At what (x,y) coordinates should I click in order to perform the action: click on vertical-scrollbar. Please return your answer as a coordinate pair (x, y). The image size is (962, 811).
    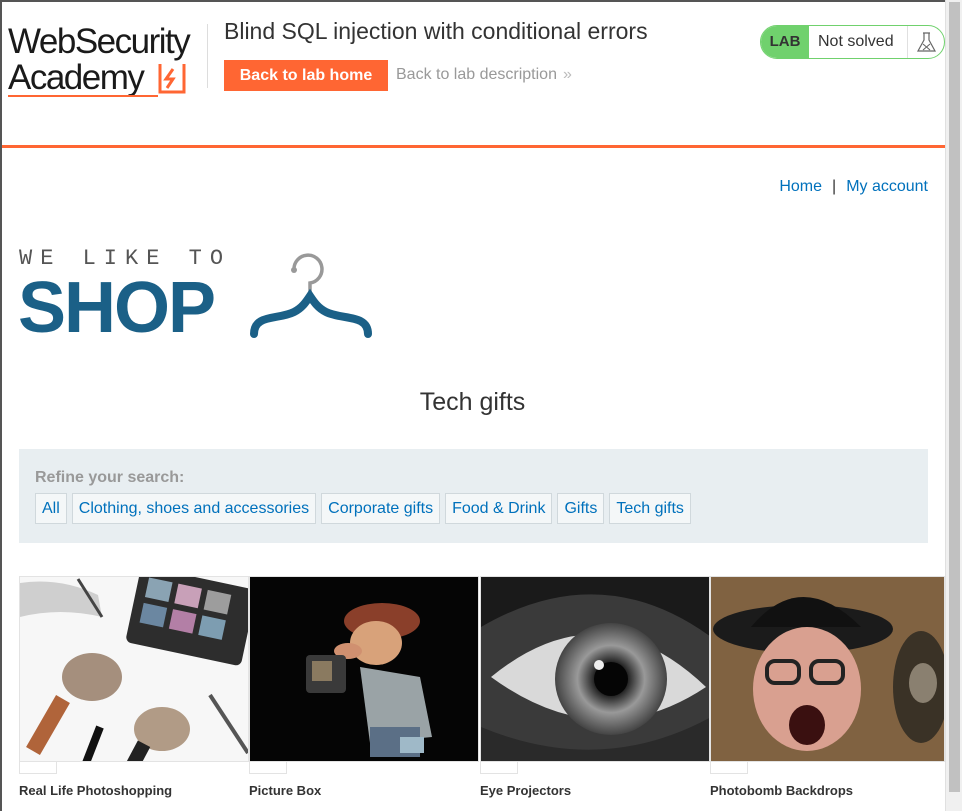
    Looking at the image, I should click on (953, 405).